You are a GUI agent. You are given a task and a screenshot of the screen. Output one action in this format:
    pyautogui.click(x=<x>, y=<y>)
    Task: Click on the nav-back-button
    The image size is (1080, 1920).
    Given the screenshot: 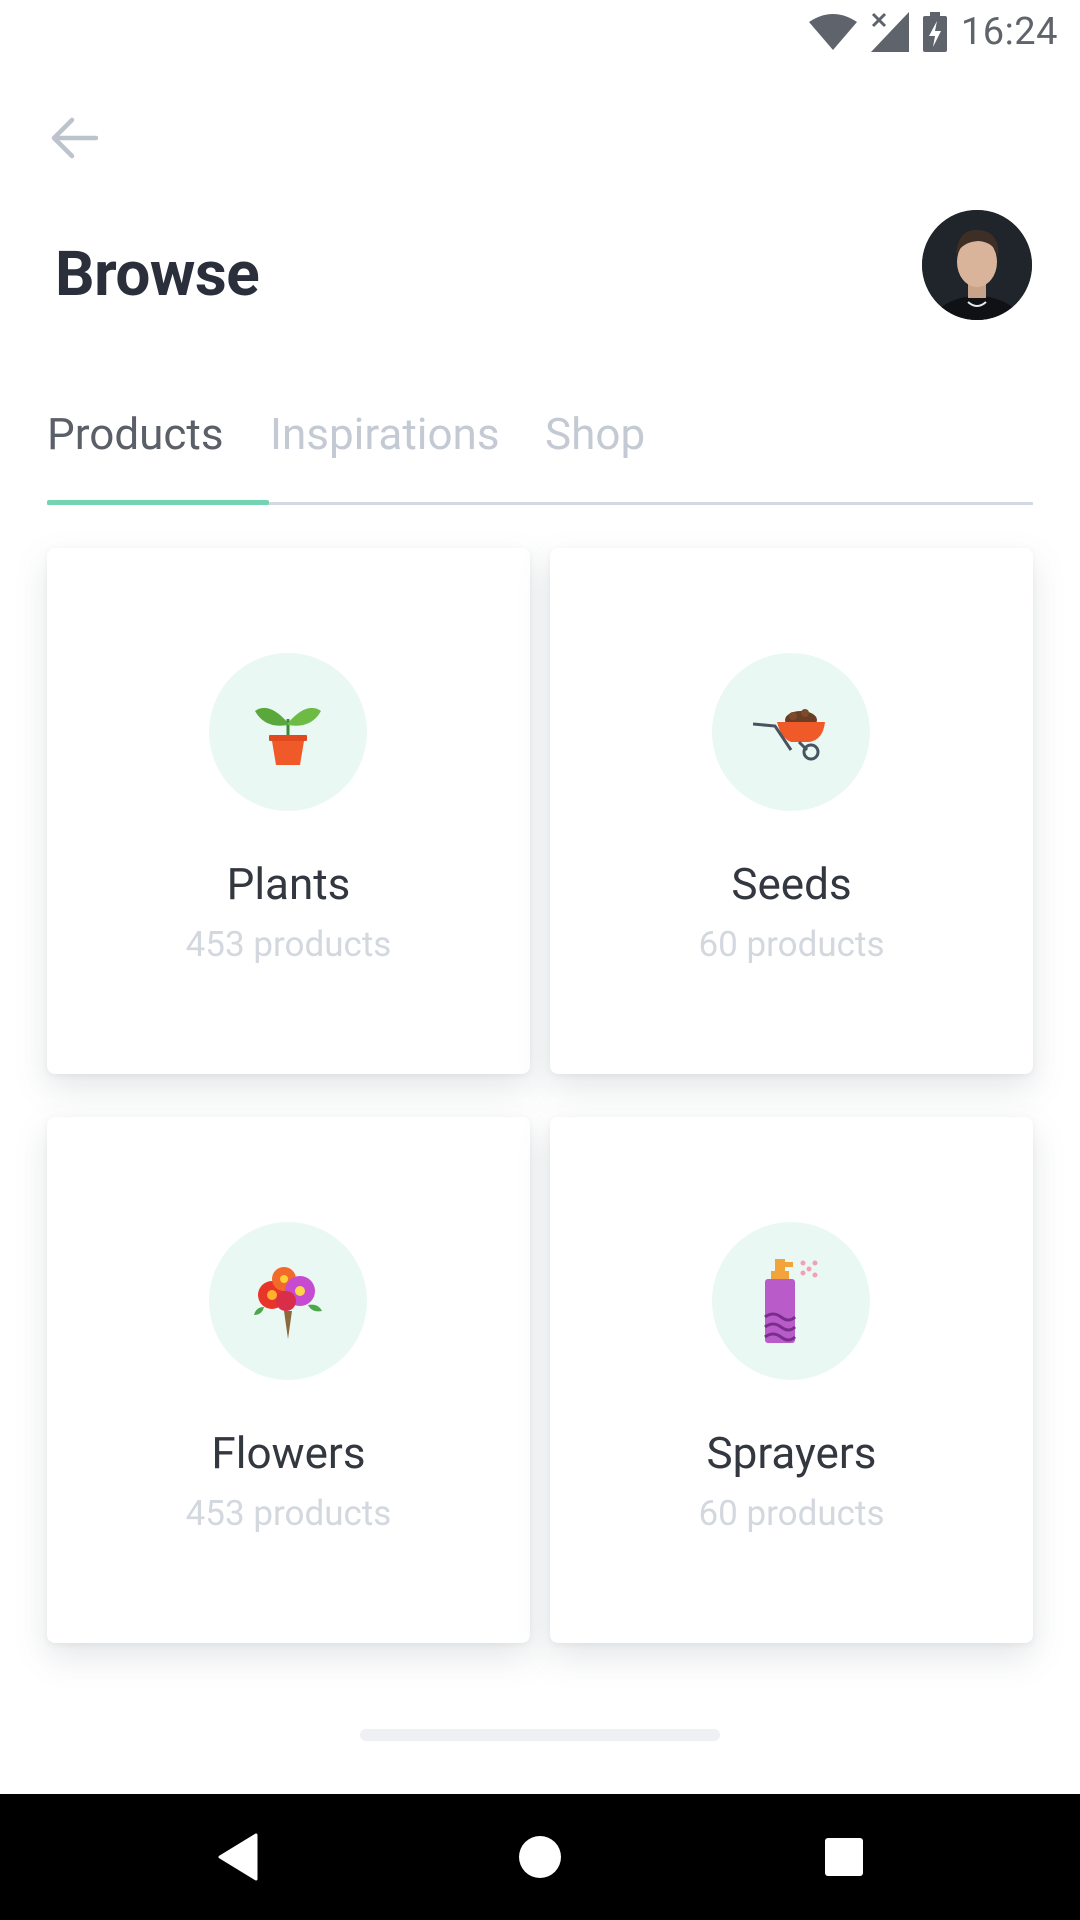 What is the action you would take?
    pyautogui.click(x=238, y=1857)
    